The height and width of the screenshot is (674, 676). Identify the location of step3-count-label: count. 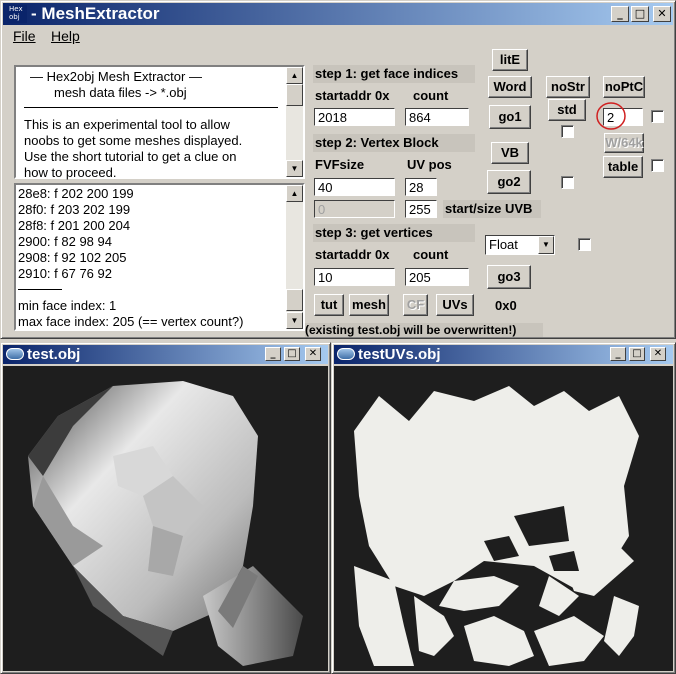
(431, 254).